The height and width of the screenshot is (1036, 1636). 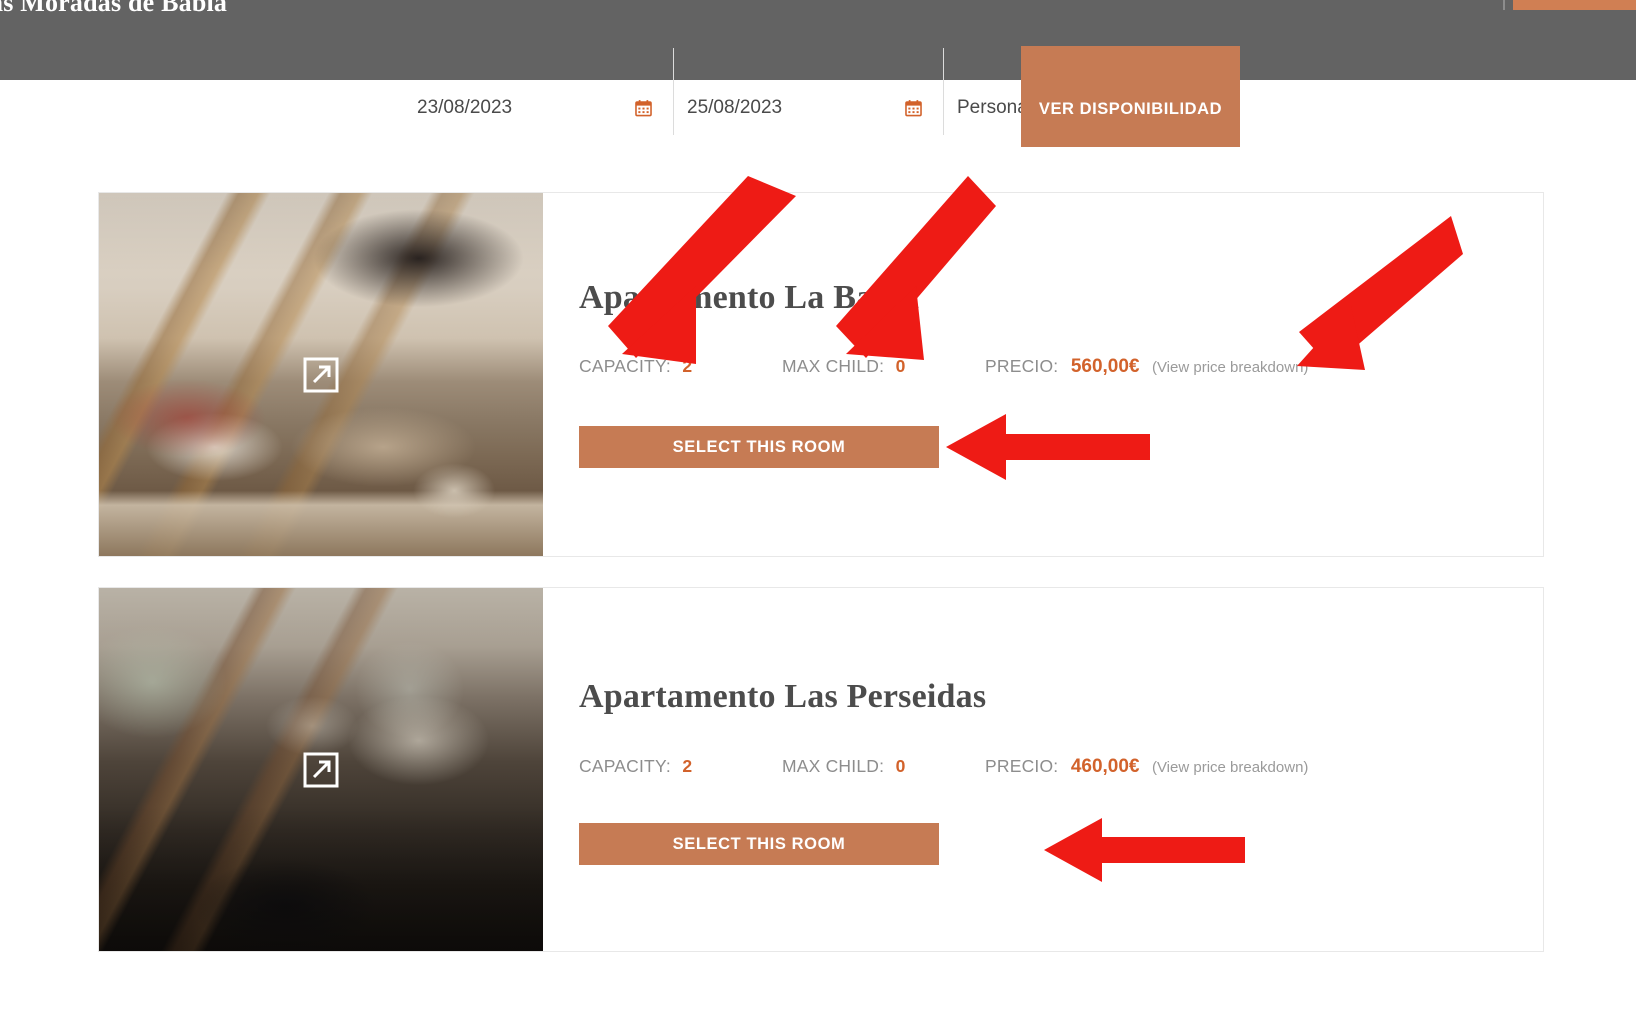 I want to click on booking-fields: 23/08/2023 25/08/2023 Persona, so click(x=728, y=91).